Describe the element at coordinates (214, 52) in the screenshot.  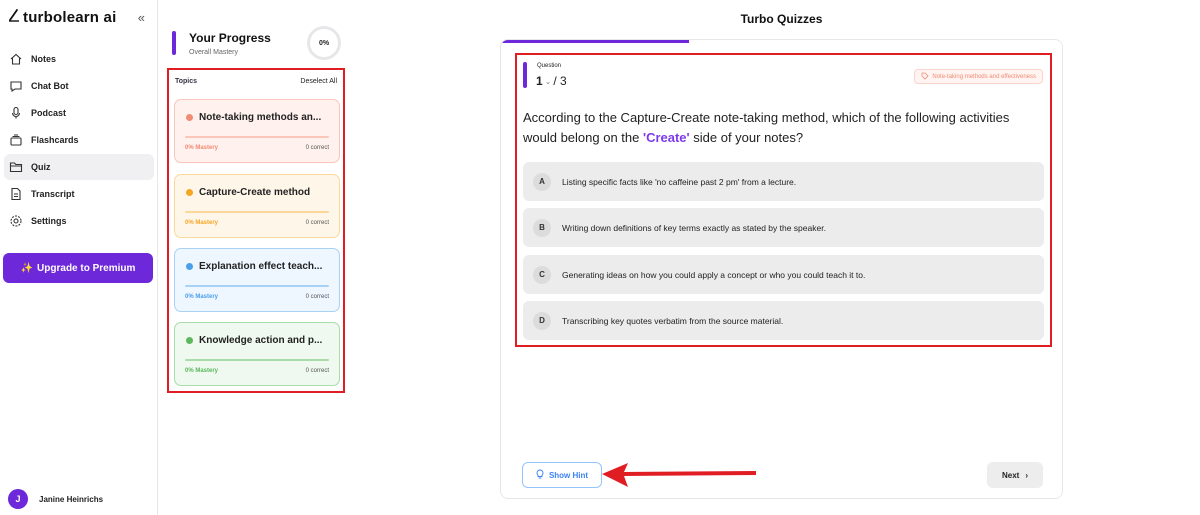
I see `progress-subtitle: Overall Mastery` at that location.